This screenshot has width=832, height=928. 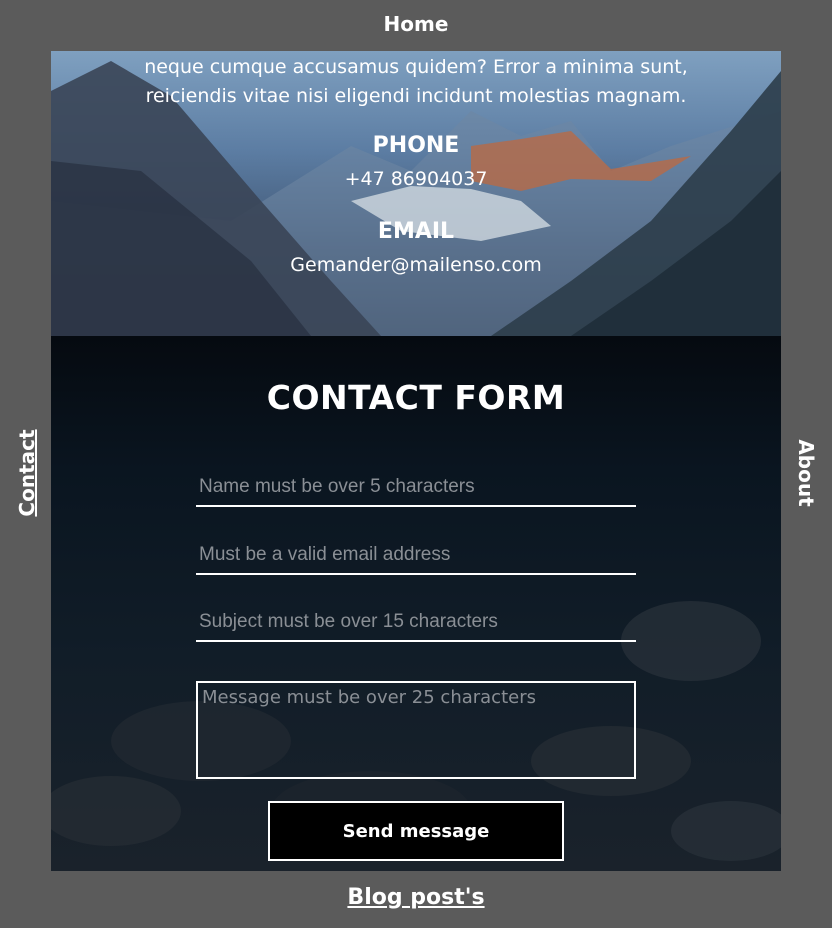 I want to click on nav-blog-link: Blog post's, so click(x=416, y=897).